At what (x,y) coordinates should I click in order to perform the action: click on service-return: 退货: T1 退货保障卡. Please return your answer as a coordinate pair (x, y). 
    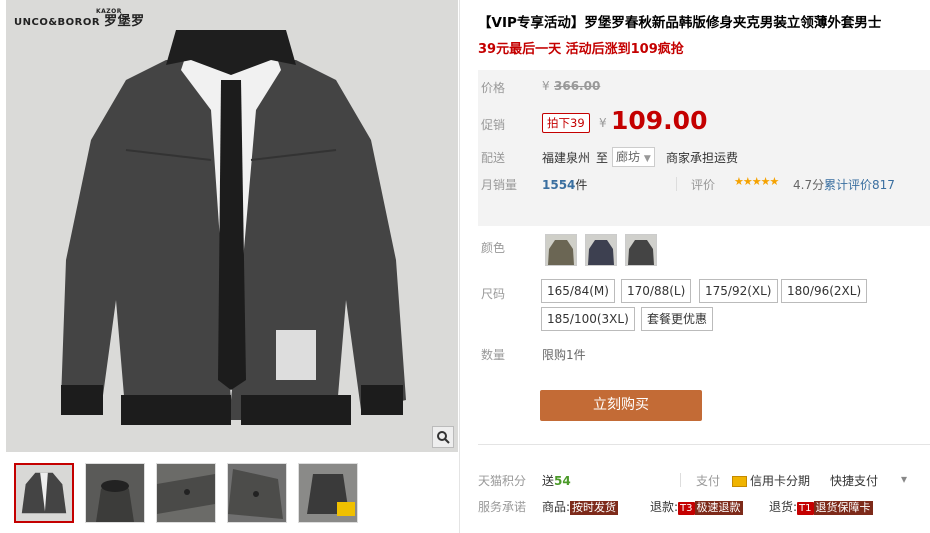
    Looking at the image, I should click on (821, 506).